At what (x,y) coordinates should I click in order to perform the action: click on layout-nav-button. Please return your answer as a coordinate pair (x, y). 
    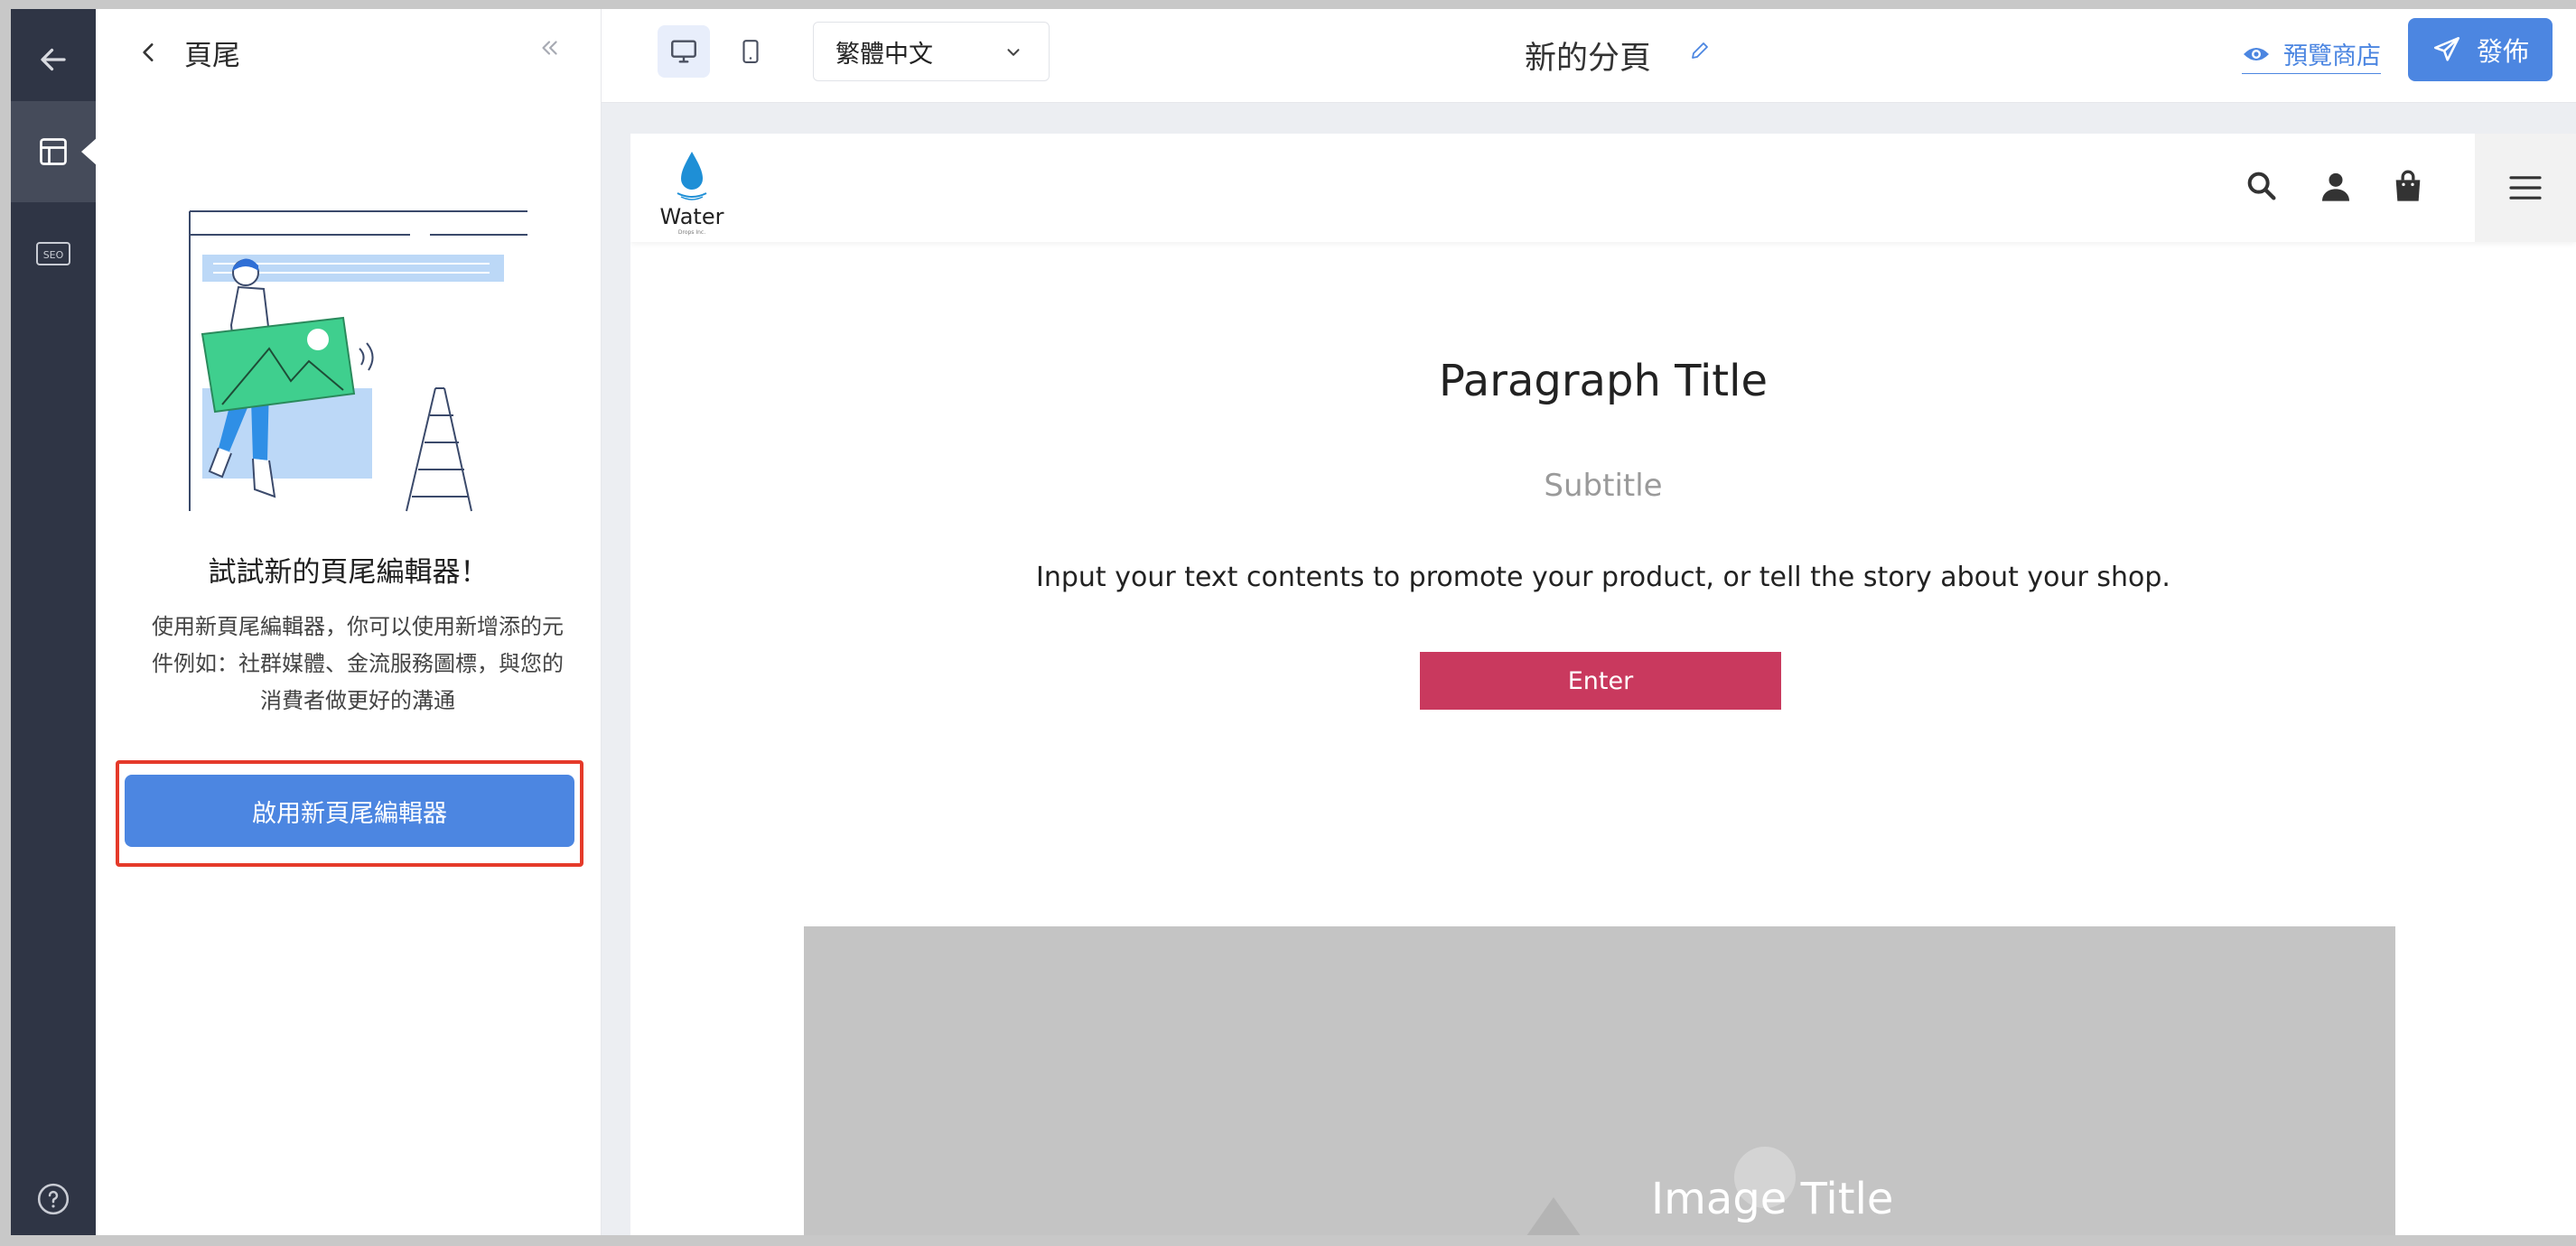
    Looking at the image, I should click on (54, 151).